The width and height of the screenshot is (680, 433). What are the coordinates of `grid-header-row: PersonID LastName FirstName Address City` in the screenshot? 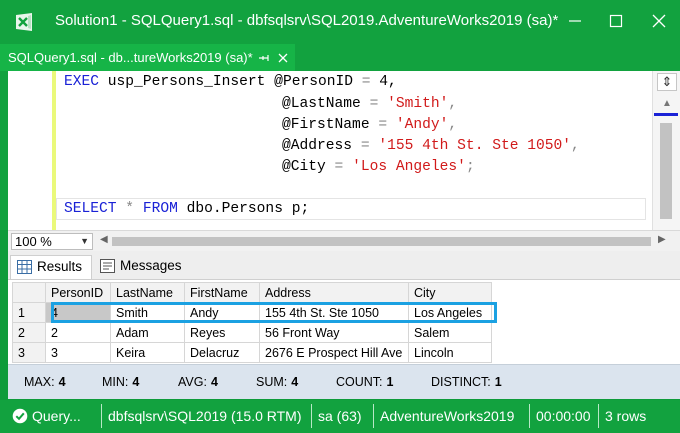 It's located at (252, 292).